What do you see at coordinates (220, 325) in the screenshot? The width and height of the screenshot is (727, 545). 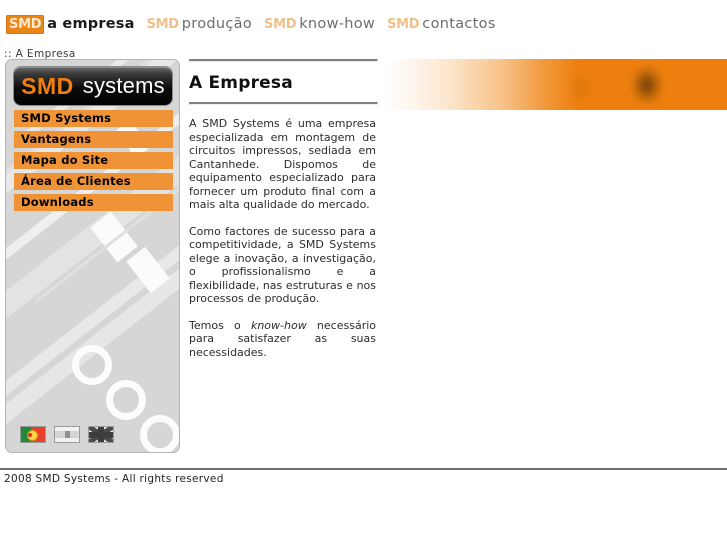 I see `paragraph-text-before: Temos o` at bounding box center [220, 325].